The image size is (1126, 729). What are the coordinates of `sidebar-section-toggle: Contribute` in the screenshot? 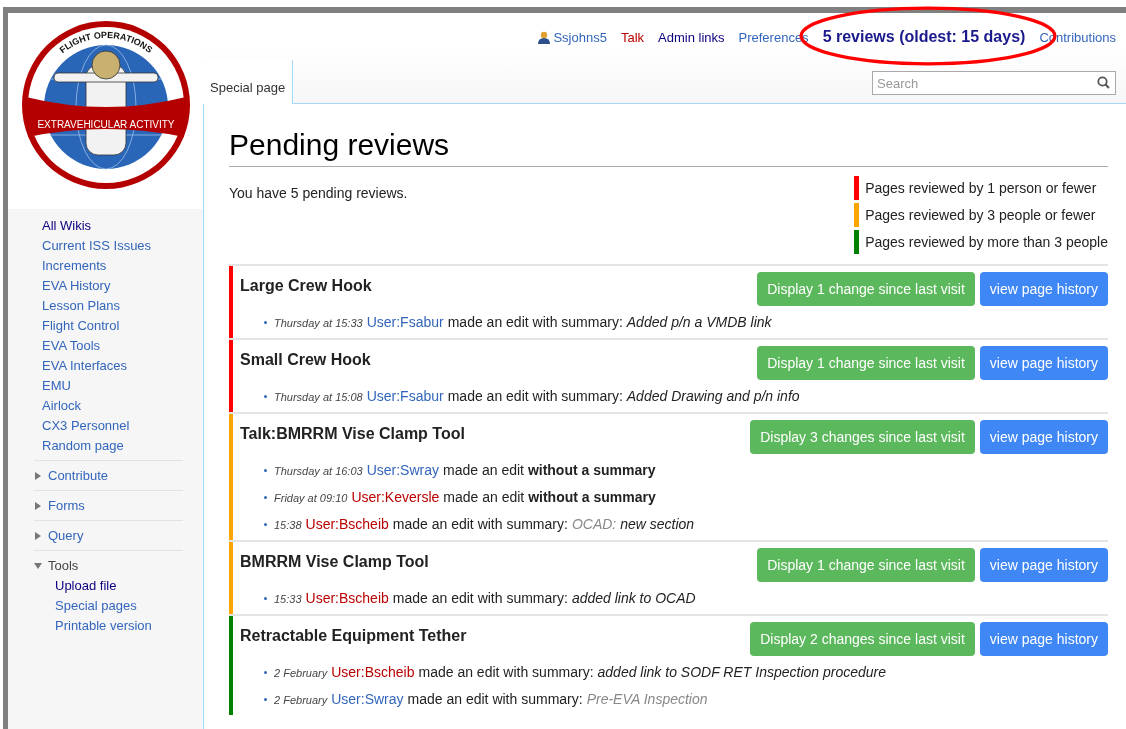 It's located at (71, 476).